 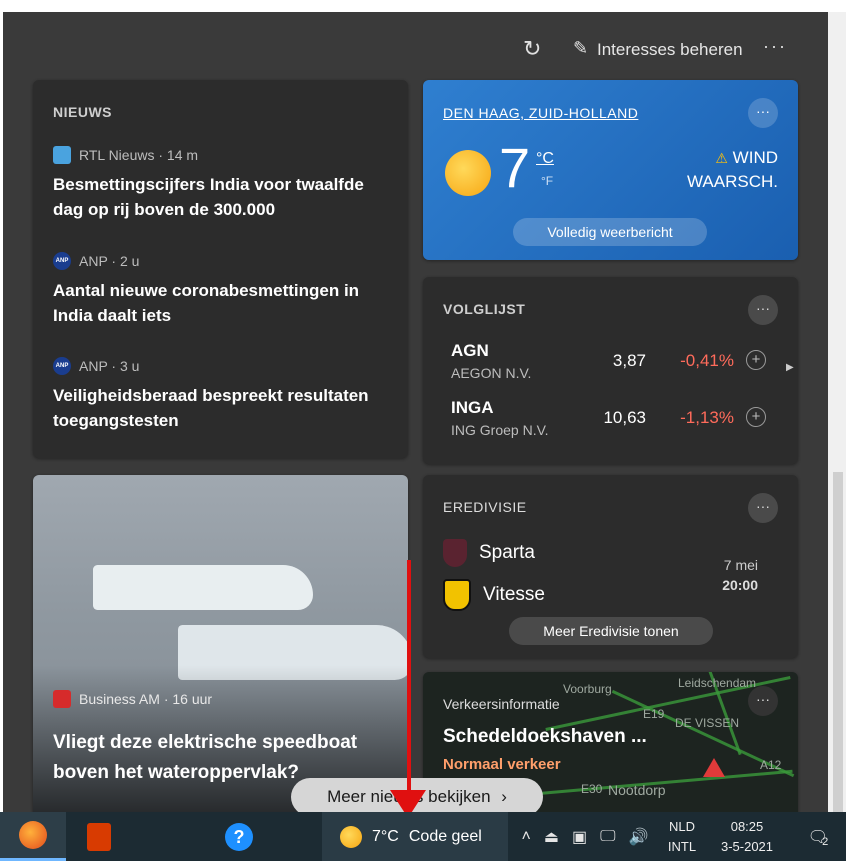 I want to click on stock-row: AGN AEGON N.V. 3,87 -0,41% +, so click(x=618, y=363).